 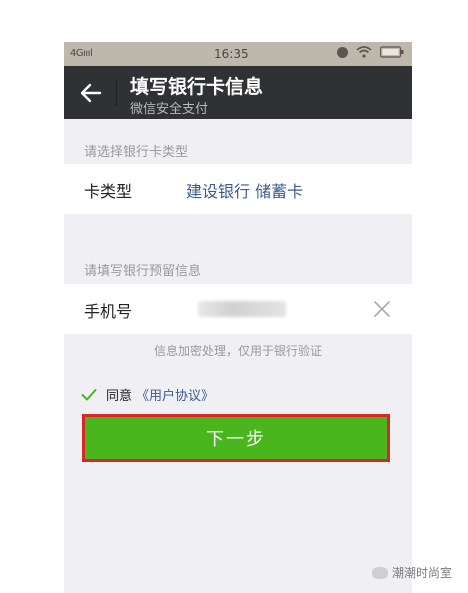 What do you see at coordinates (342, 52) in the screenshot?
I see `alarm-icon` at bounding box center [342, 52].